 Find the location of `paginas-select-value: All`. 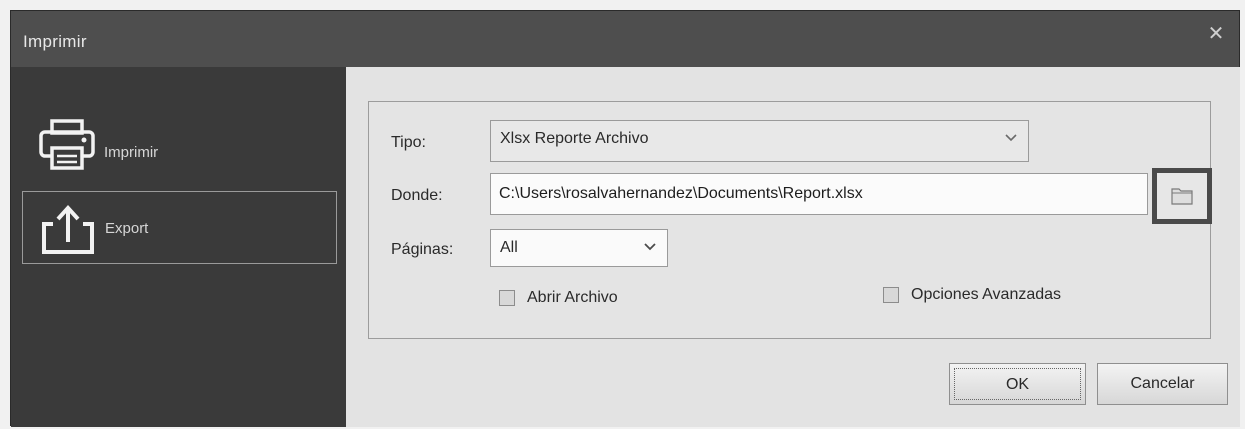

paginas-select-value: All is located at coordinates (509, 247).